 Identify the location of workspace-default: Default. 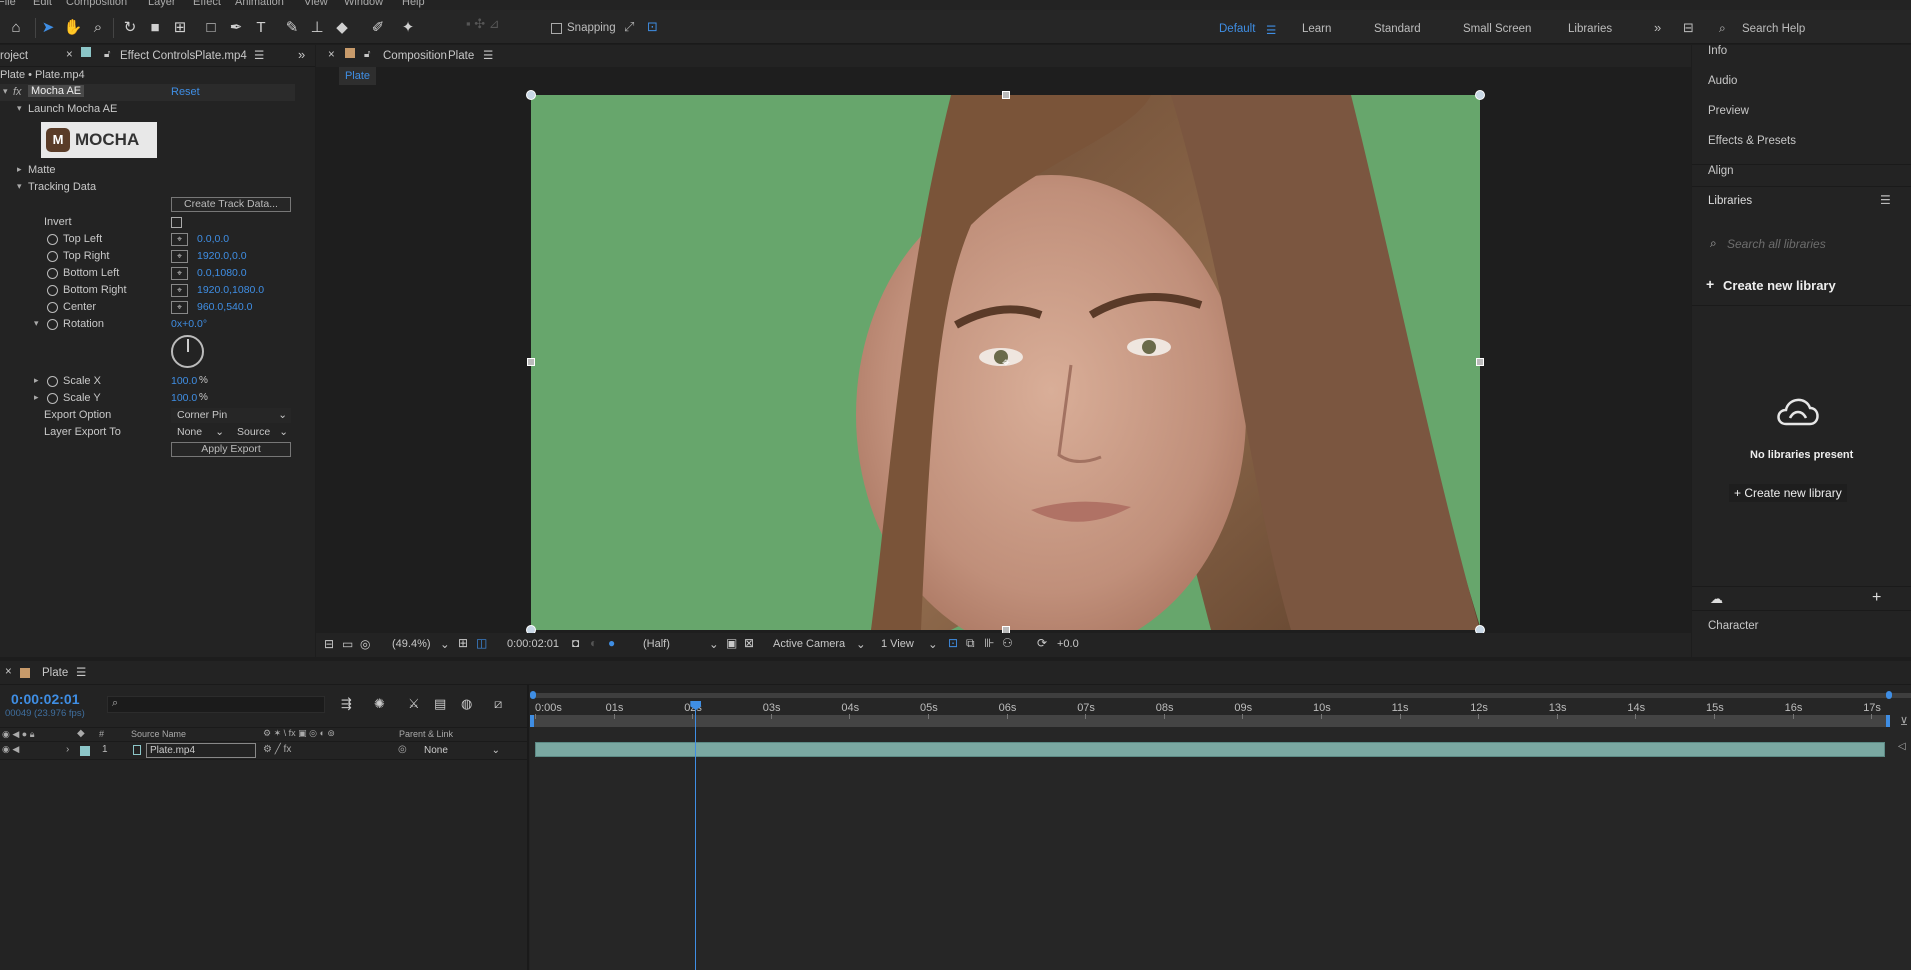
(1237, 29).